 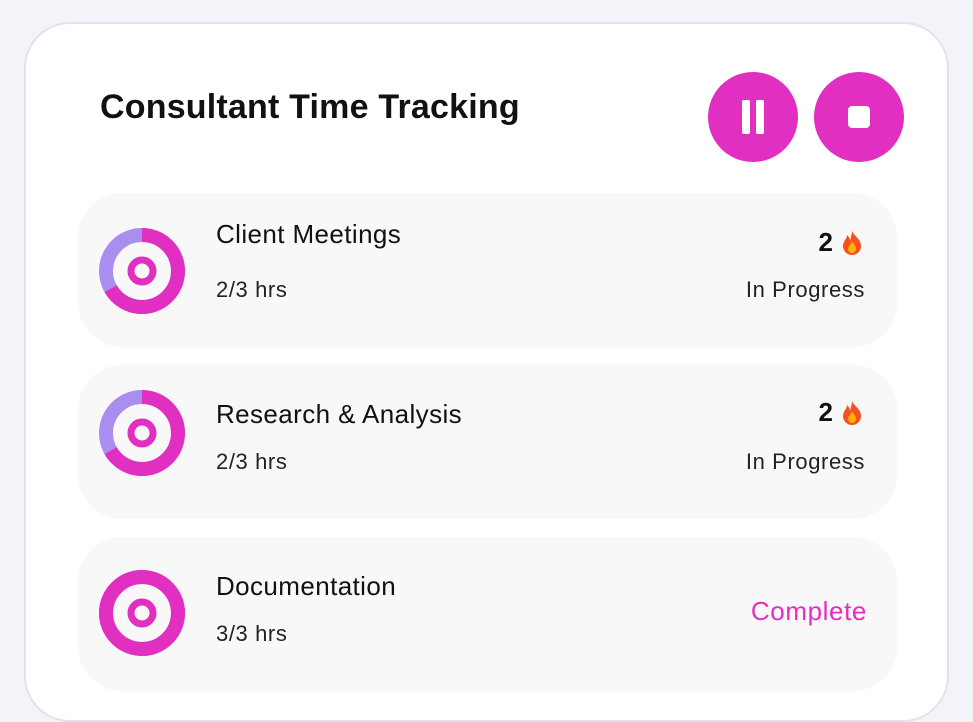 What do you see at coordinates (309, 234) in the screenshot?
I see `task-name: Client Meetings` at bounding box center [309, 234].